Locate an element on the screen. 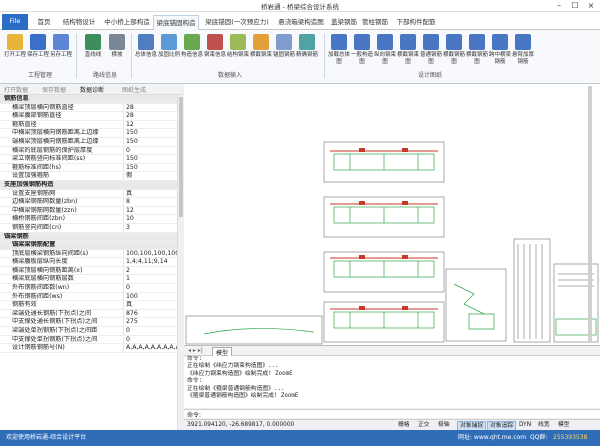 The width and height of the screenshot is (600, 446). property-row: 端横梁顶层横向钢筋距离上边缘 150 is located at coordinates (88, 142).